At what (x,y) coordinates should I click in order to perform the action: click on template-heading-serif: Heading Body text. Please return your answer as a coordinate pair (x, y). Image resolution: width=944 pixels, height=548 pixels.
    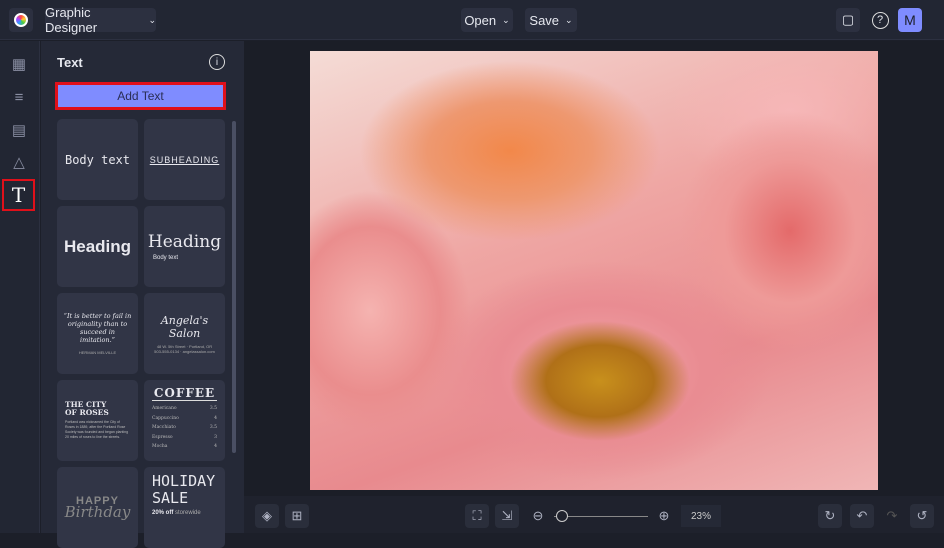
    Looking at the image, I should click on (184, 246).